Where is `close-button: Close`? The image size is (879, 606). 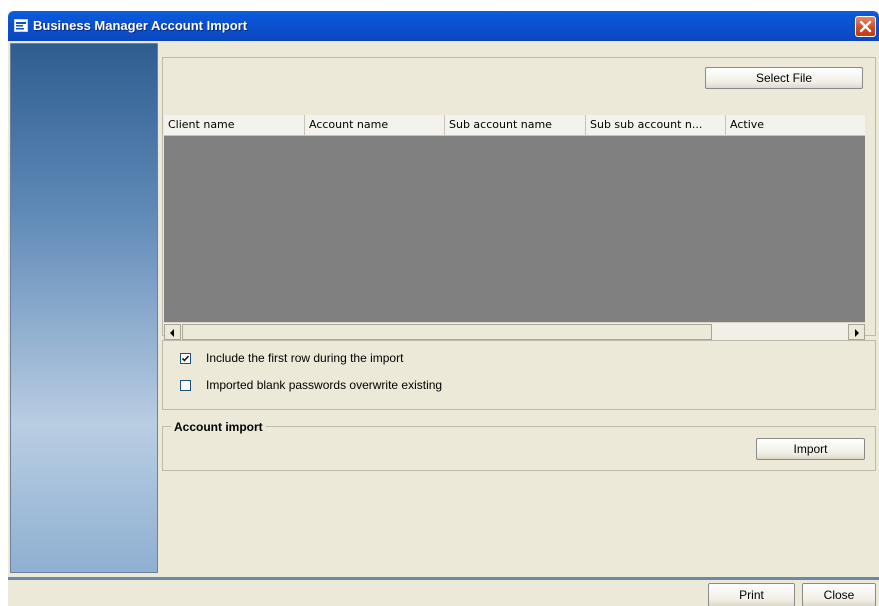
close-button: Close is located at coordinates (839, 594).